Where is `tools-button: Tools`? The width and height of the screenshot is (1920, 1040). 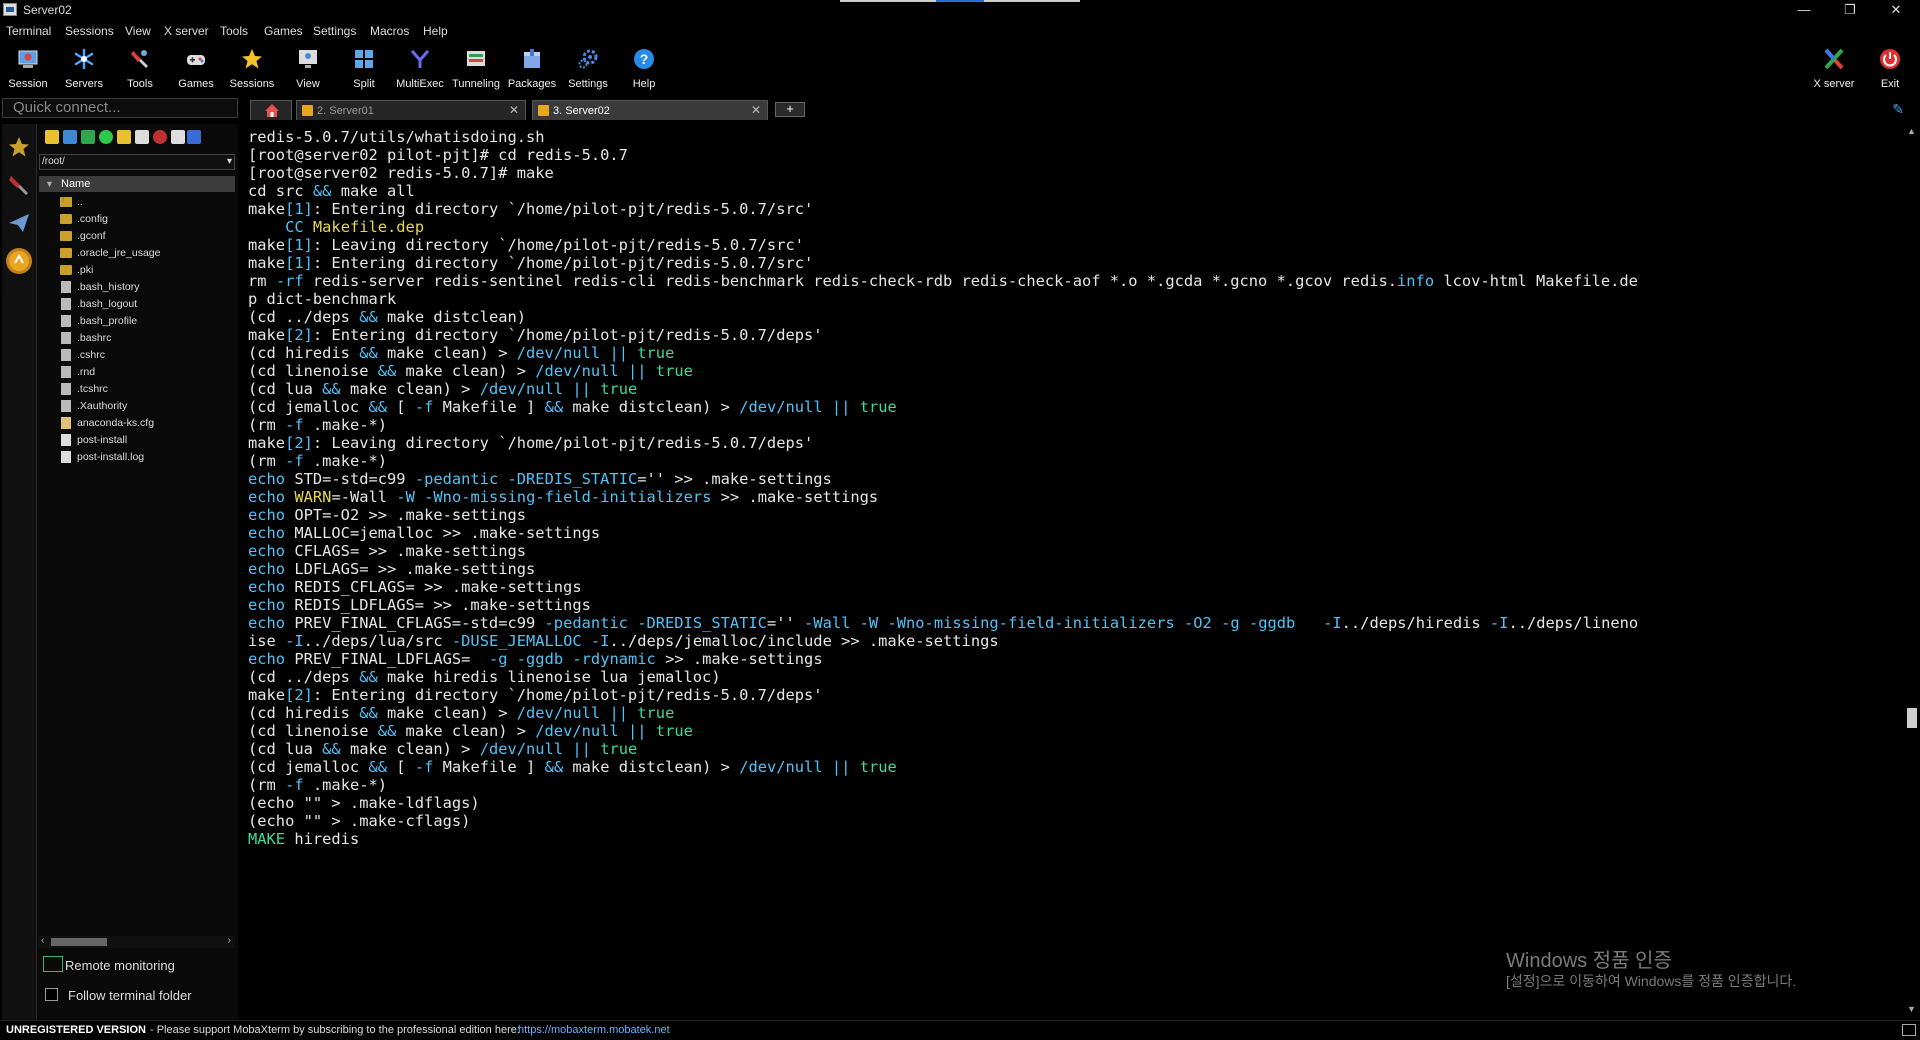 tools-button: Tools is located at coordinates (140, 68).